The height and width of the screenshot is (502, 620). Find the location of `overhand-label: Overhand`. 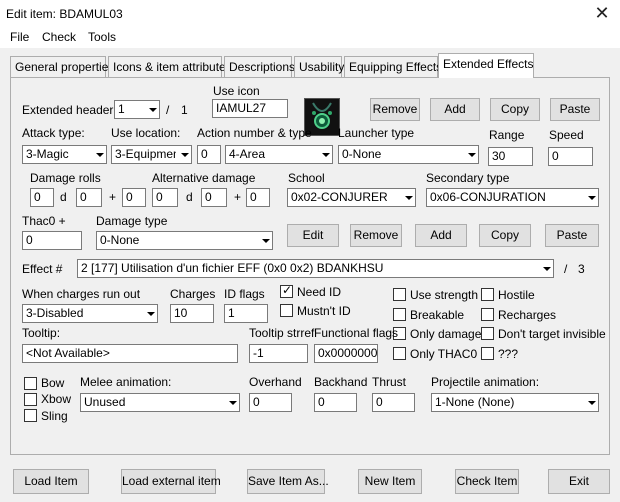

overhand-label: Overhand is located at coordinates (275, 382).